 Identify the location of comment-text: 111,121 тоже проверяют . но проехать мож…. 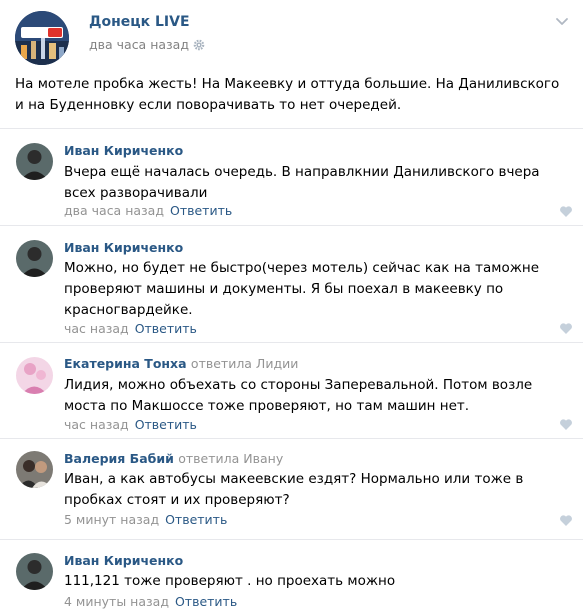
(230, 581).